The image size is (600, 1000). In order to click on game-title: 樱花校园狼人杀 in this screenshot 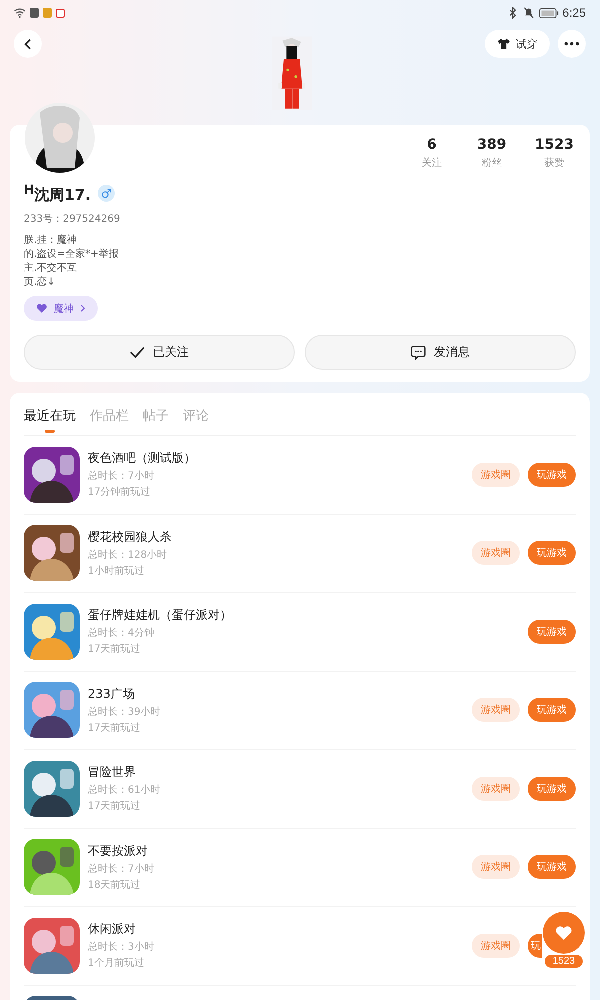, I will do `click(130, 537)`.